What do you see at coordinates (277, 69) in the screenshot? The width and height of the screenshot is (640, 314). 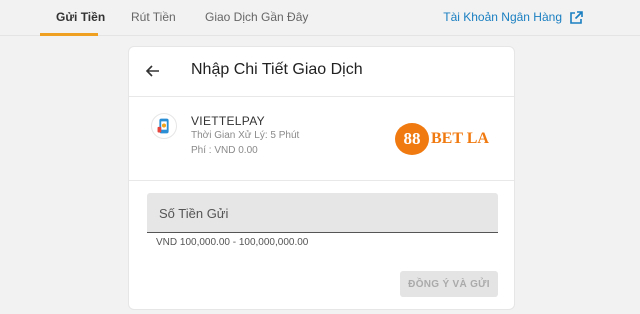 I see `card-title: Nhập Chi Tiết Giao Dịch` at bounding box center [277, 69].